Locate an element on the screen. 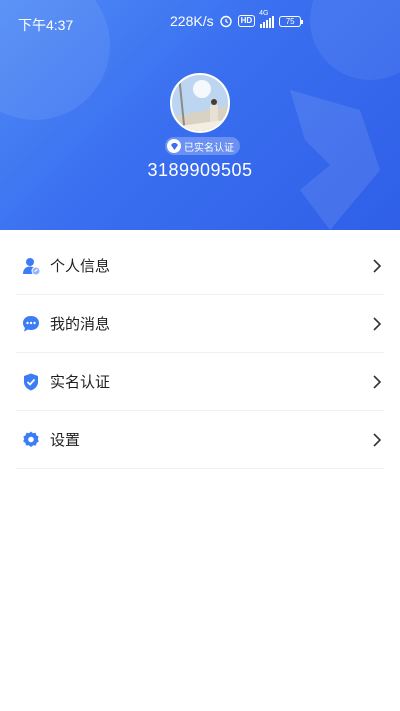 This screenshot has height=711, width=400. status-bar: 下午4:37 228K/s HD 4G 75 is located at coordinates (200, 23).